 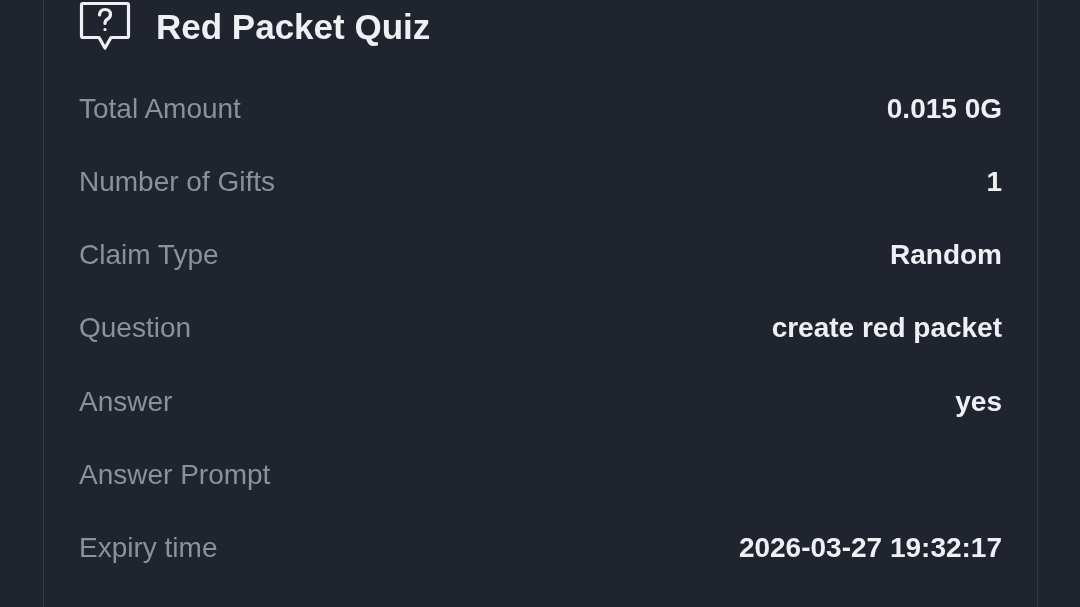 What do you see at coordinates (946, 255) in the screenshot?
I see `field-value: Random` at bounding box center [946, 255].